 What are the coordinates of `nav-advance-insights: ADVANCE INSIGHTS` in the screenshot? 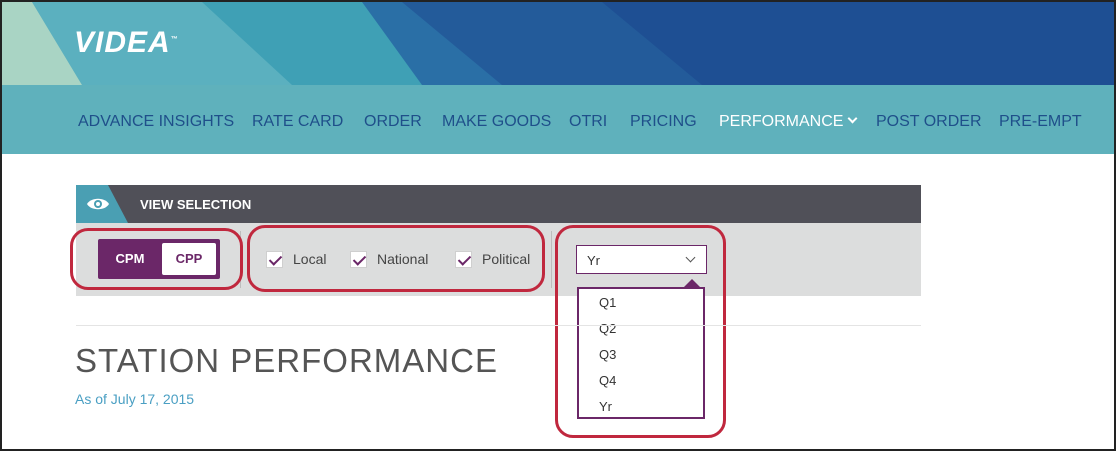 It's located at (156, 122).